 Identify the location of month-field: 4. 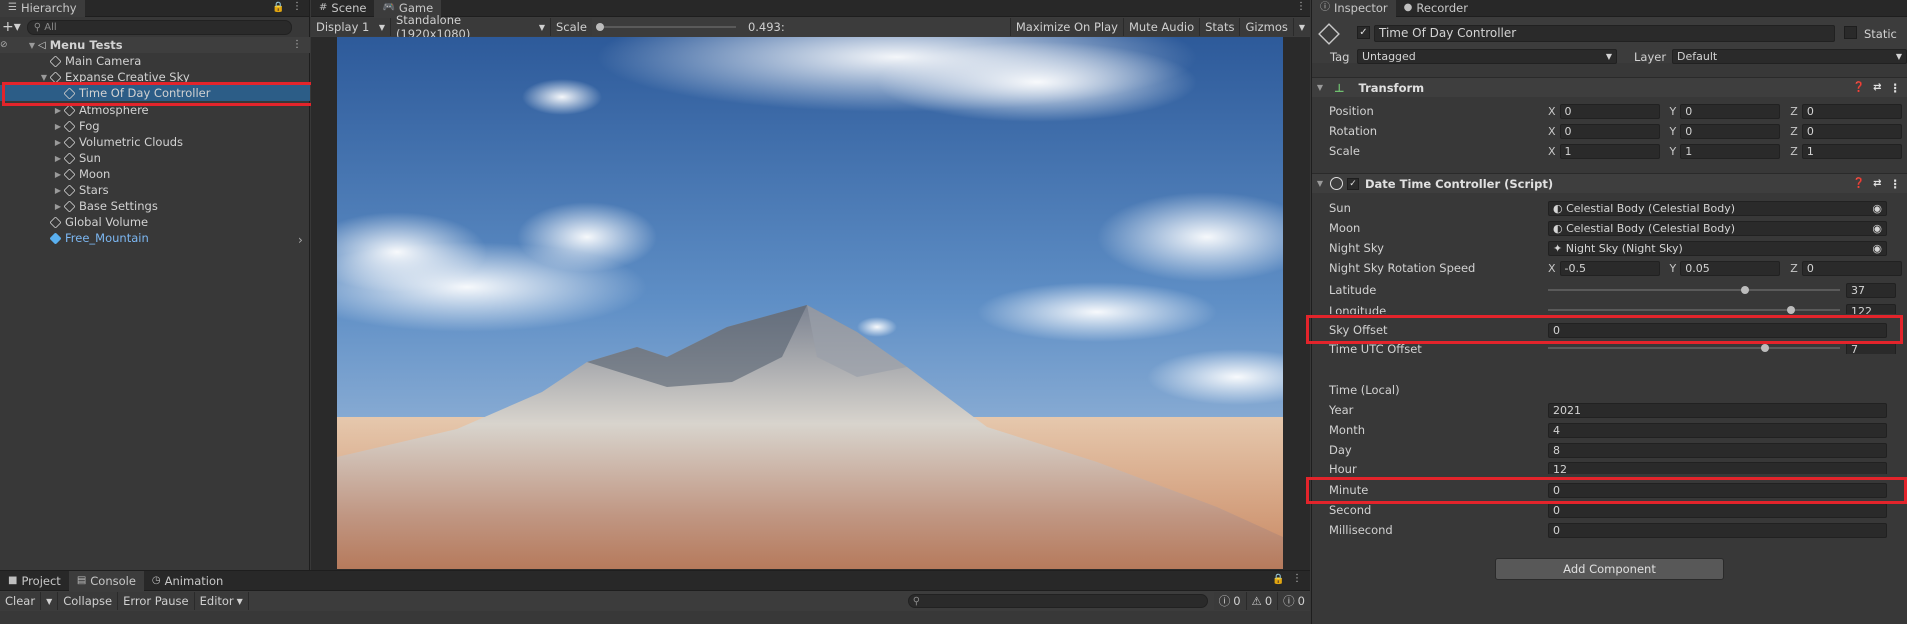
(1717, 430).